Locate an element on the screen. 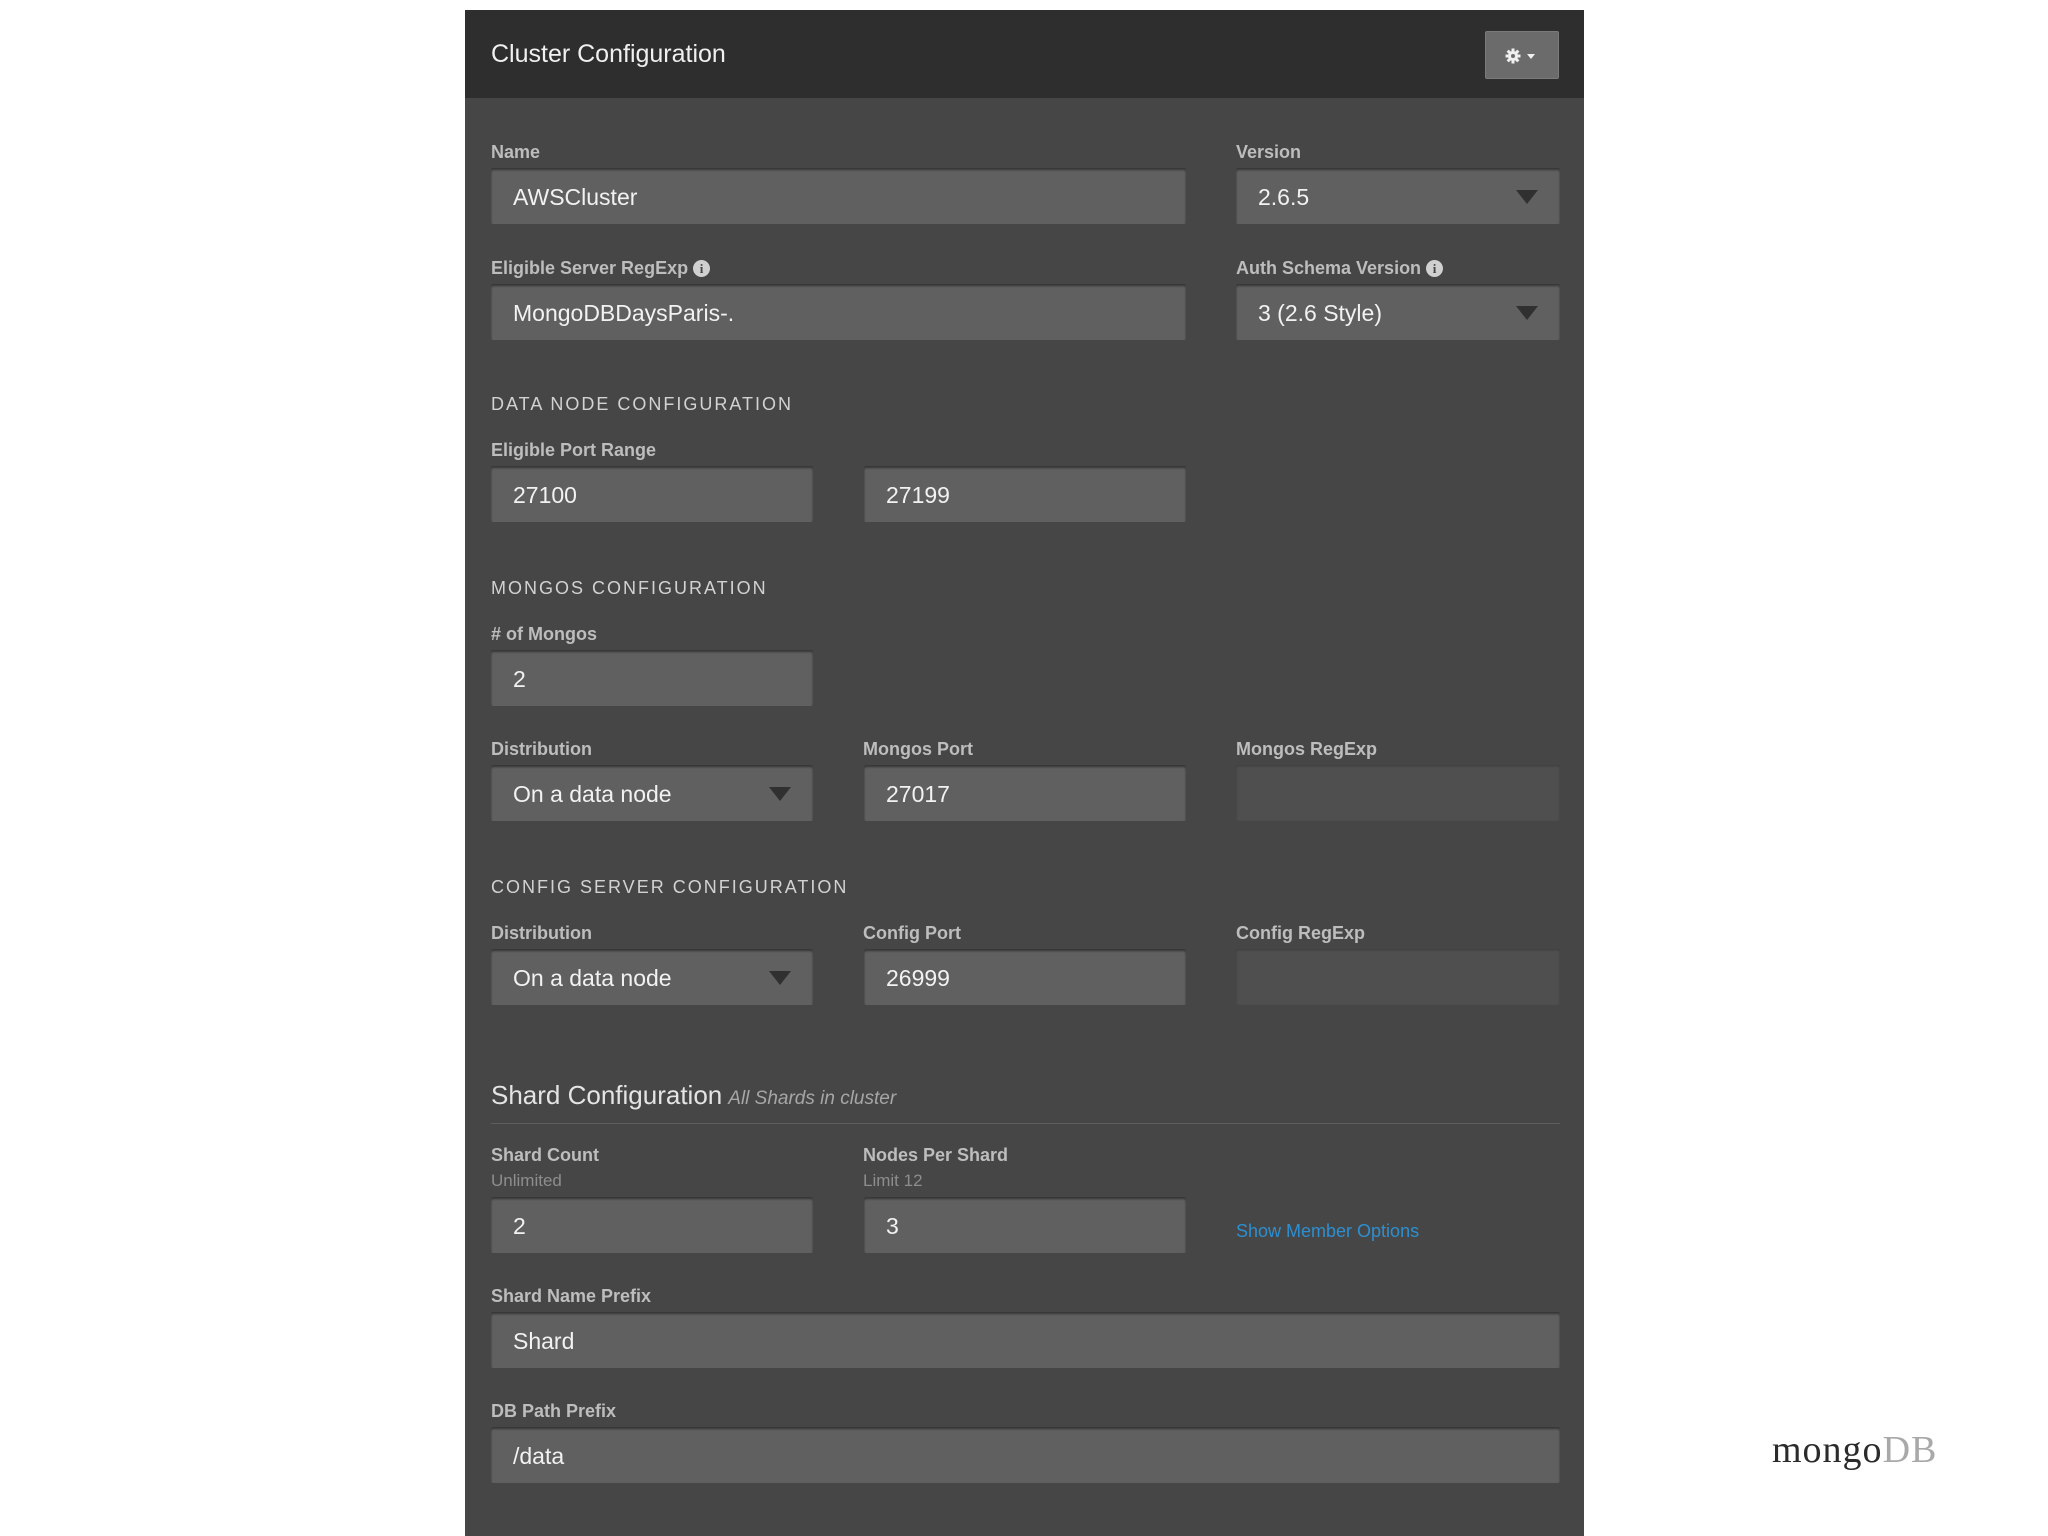 The width and height of the screenshot is (2048, 1536). config-distribution-select: On a data node is located at coordinates (652, 977).